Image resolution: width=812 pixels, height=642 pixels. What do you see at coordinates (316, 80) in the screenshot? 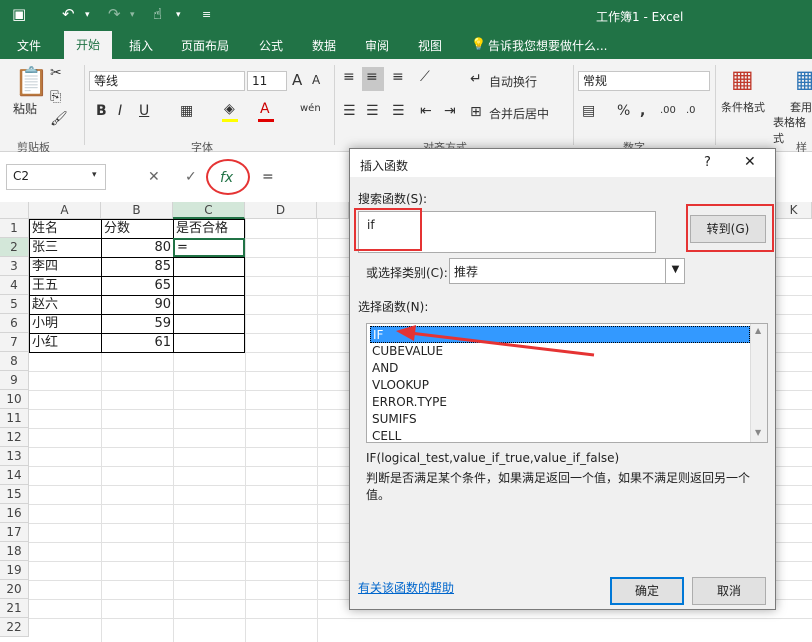
I see `decrease-font-icon: A` at bounding box center [316, 80].